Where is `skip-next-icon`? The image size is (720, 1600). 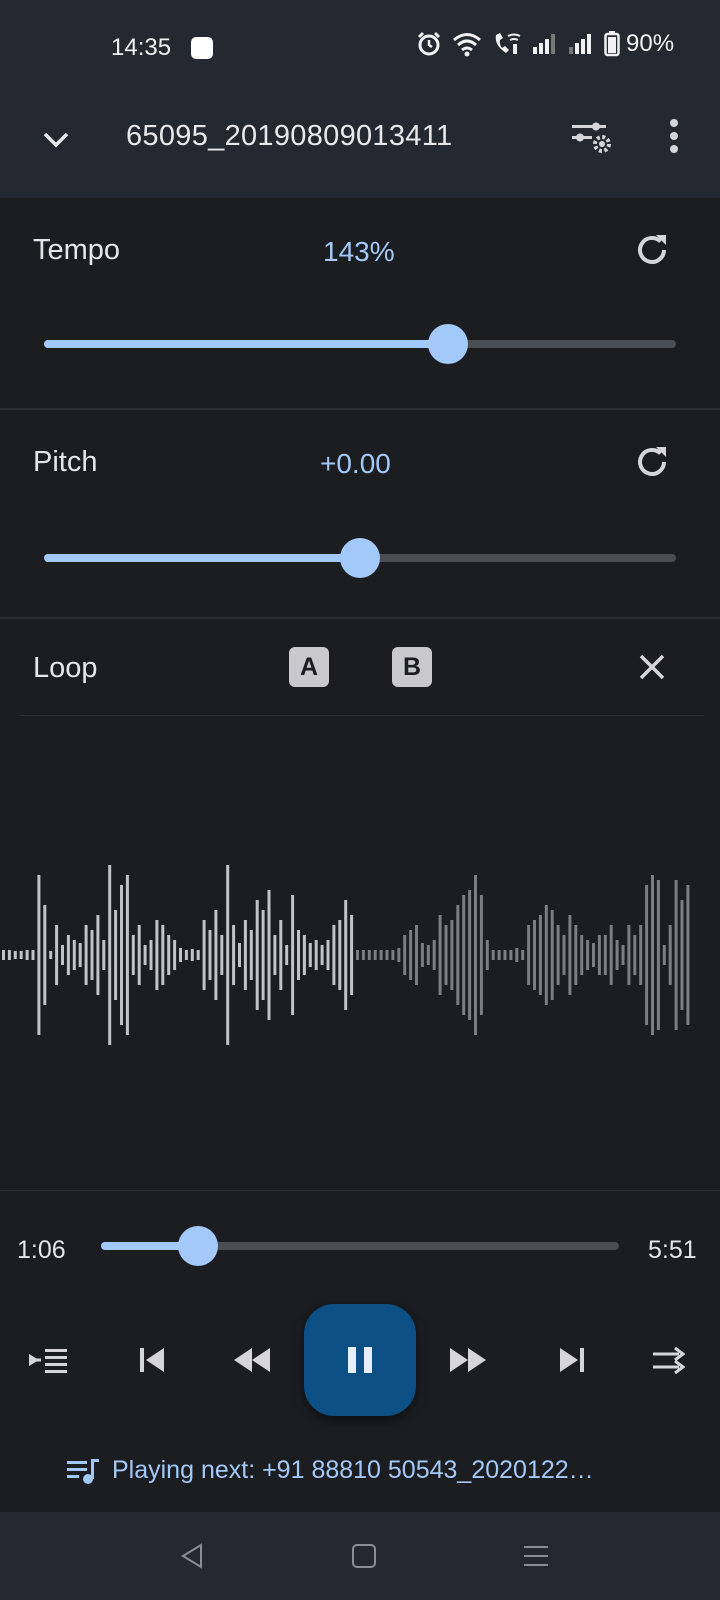 skip-next-icon is located at coordinates (572, 1360).